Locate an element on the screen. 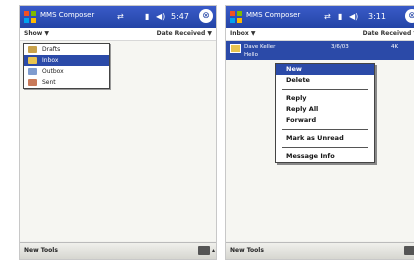 This screenshot has width=414, height=263. menu-item-reply: Reply is located at coordinates (325, 98).